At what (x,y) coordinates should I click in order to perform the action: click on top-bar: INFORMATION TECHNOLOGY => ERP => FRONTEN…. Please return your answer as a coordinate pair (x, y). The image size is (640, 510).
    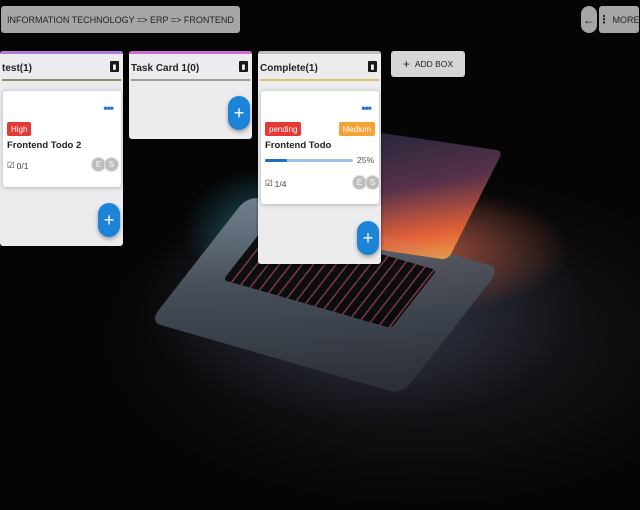
    Looking at the image, I should click on (320, 20).